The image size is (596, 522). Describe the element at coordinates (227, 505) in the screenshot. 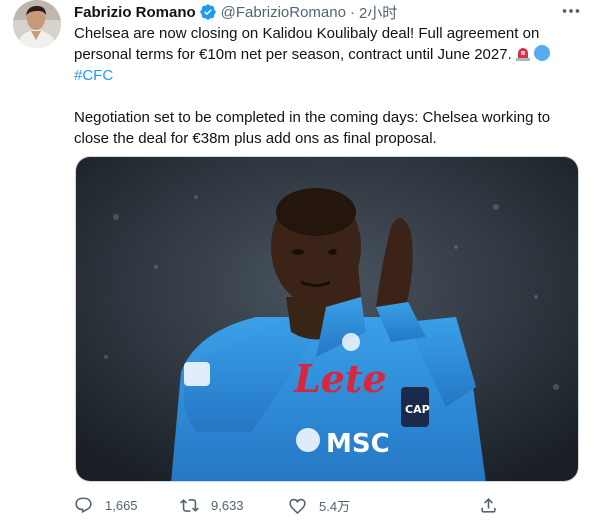

I see `retweet-count: 9,633` at that location.